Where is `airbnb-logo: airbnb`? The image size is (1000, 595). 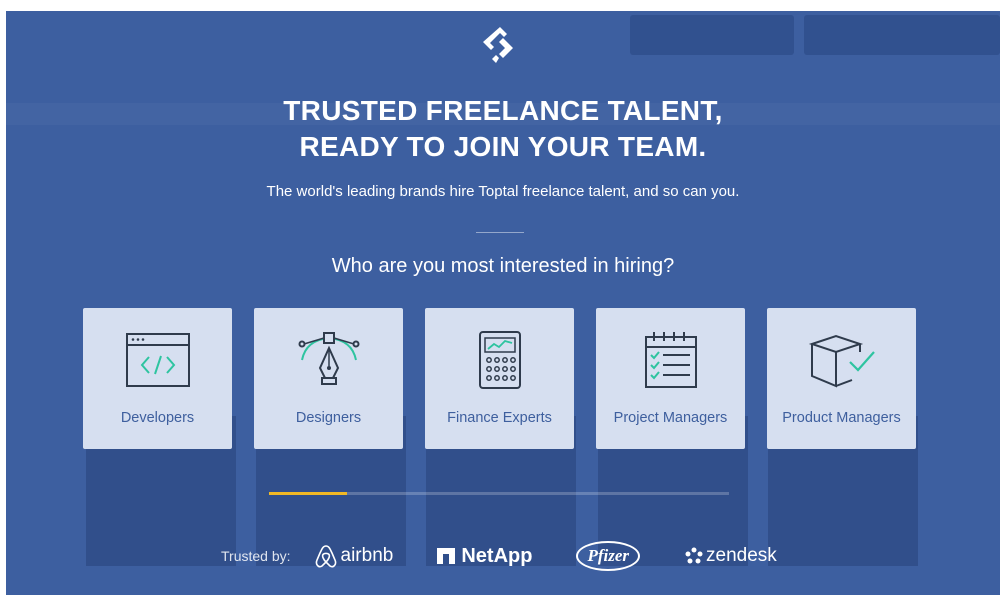
airbnb-logo: airbnb is located at coordinates (354, 556).